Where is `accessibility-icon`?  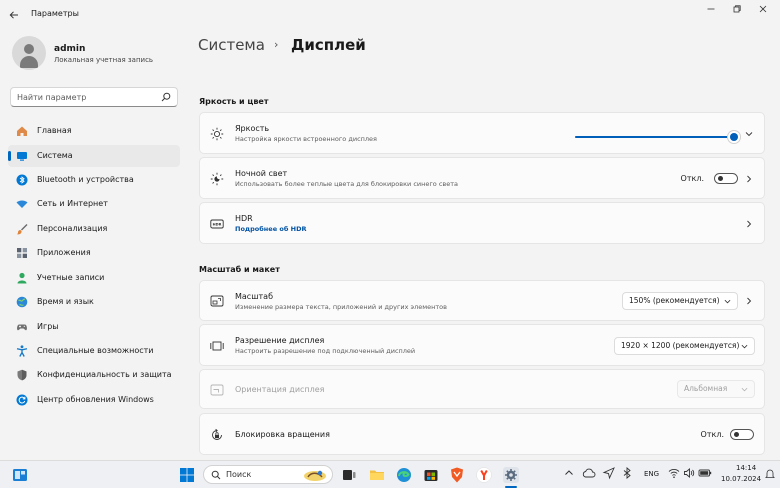
accessibility-icon is located at coordinates (22, 351).